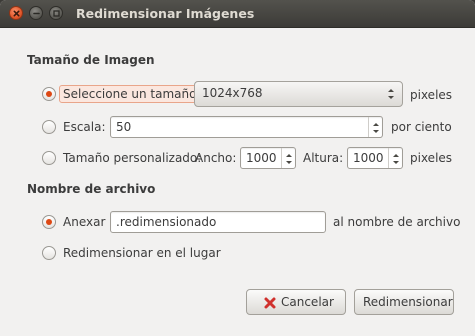 The width and height of the screenshot is (475, 336). What do you see at coordinates (323, 158) in the screenshot?
I see `height-label: Altura:` at bounding box center [323, 158].